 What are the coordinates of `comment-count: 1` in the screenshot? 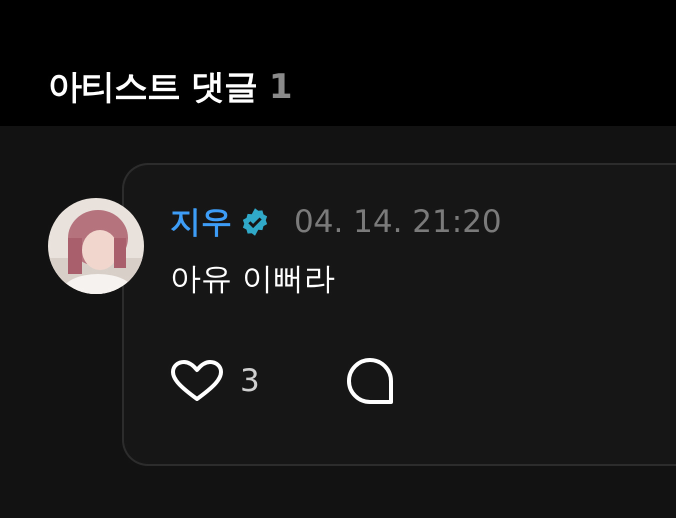 It's located at (280, 87).